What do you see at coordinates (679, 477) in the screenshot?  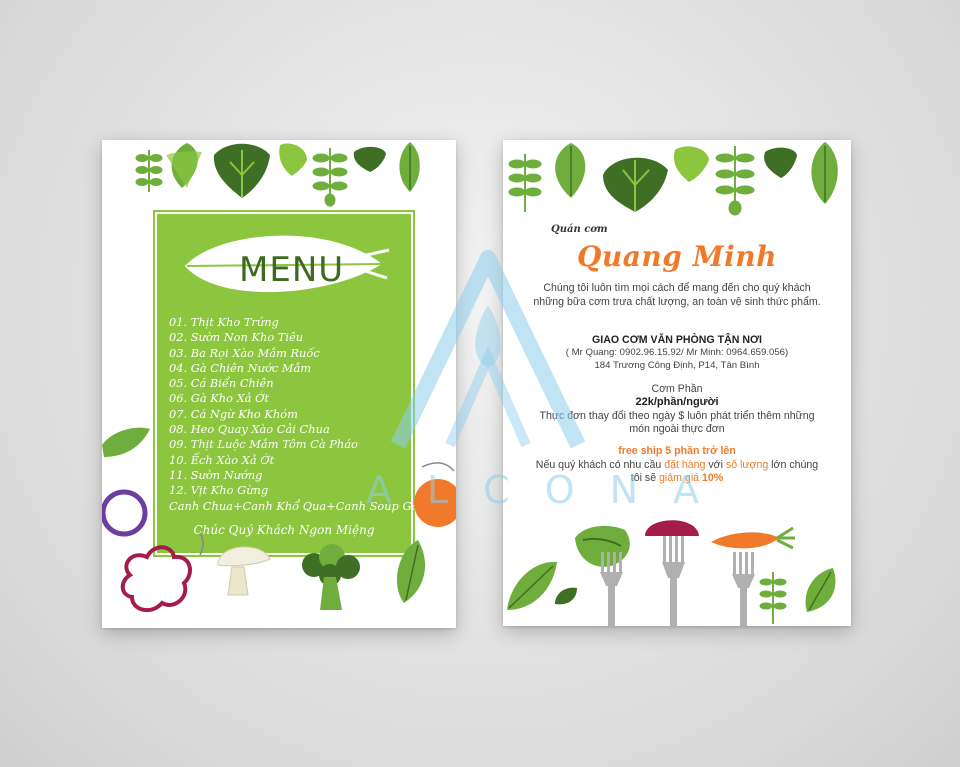 I see `offer-highlight: giảm giá` at bounding box center [679, 477].